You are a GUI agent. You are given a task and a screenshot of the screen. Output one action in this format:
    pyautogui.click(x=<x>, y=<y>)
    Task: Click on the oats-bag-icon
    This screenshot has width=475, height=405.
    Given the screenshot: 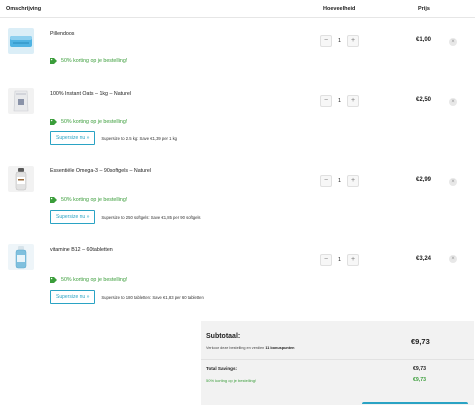 What is the action you would take?
    pyautogui.click(x=21, y=101)
    